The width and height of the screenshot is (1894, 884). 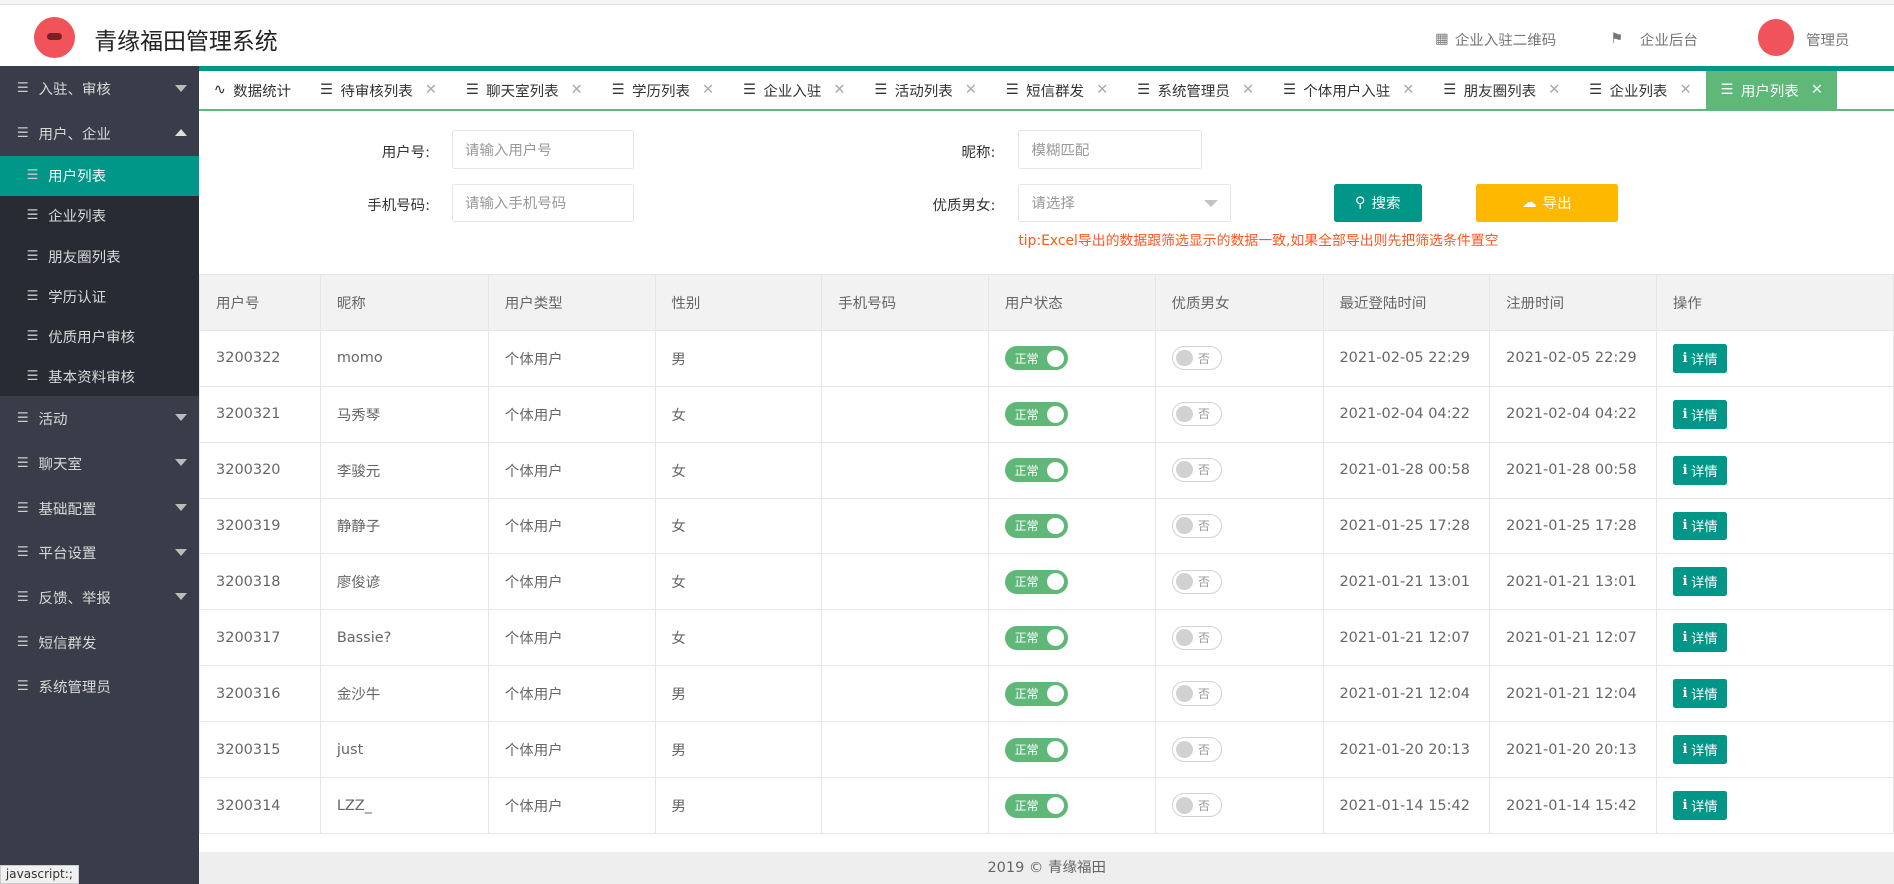 I want to click on action-cell: i 详情, so click(x=1775, y=526).